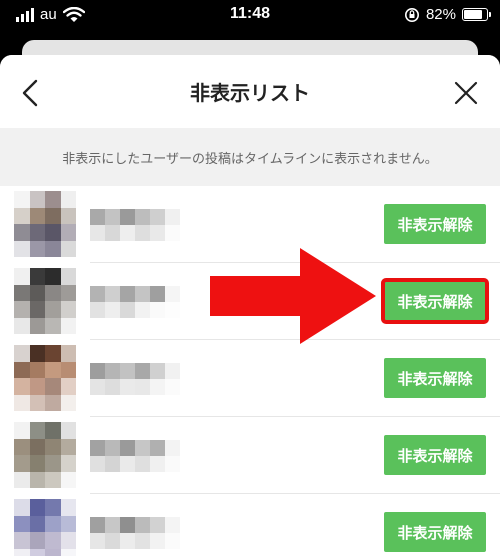 The width and height of the screenshot is (500, 556). Describe the element at coordinates (447, 14) in the screenshot. I see `status-right: 82%` at that location.